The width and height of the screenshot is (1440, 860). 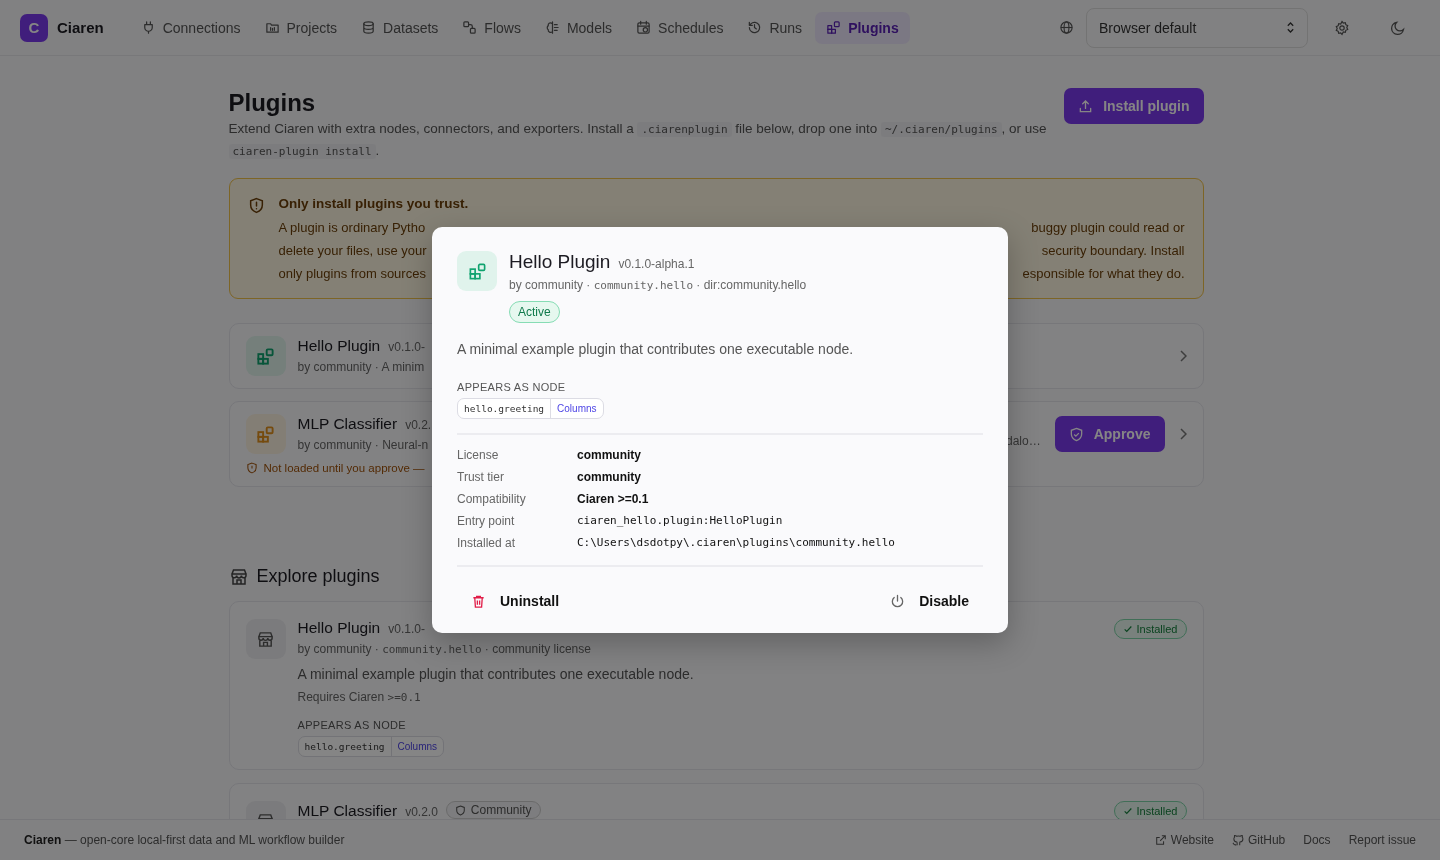 What do you see at coordinates (1184, 840) in the screenshot?
I see `footer-link: Website` at bounding box center [1184, 840].